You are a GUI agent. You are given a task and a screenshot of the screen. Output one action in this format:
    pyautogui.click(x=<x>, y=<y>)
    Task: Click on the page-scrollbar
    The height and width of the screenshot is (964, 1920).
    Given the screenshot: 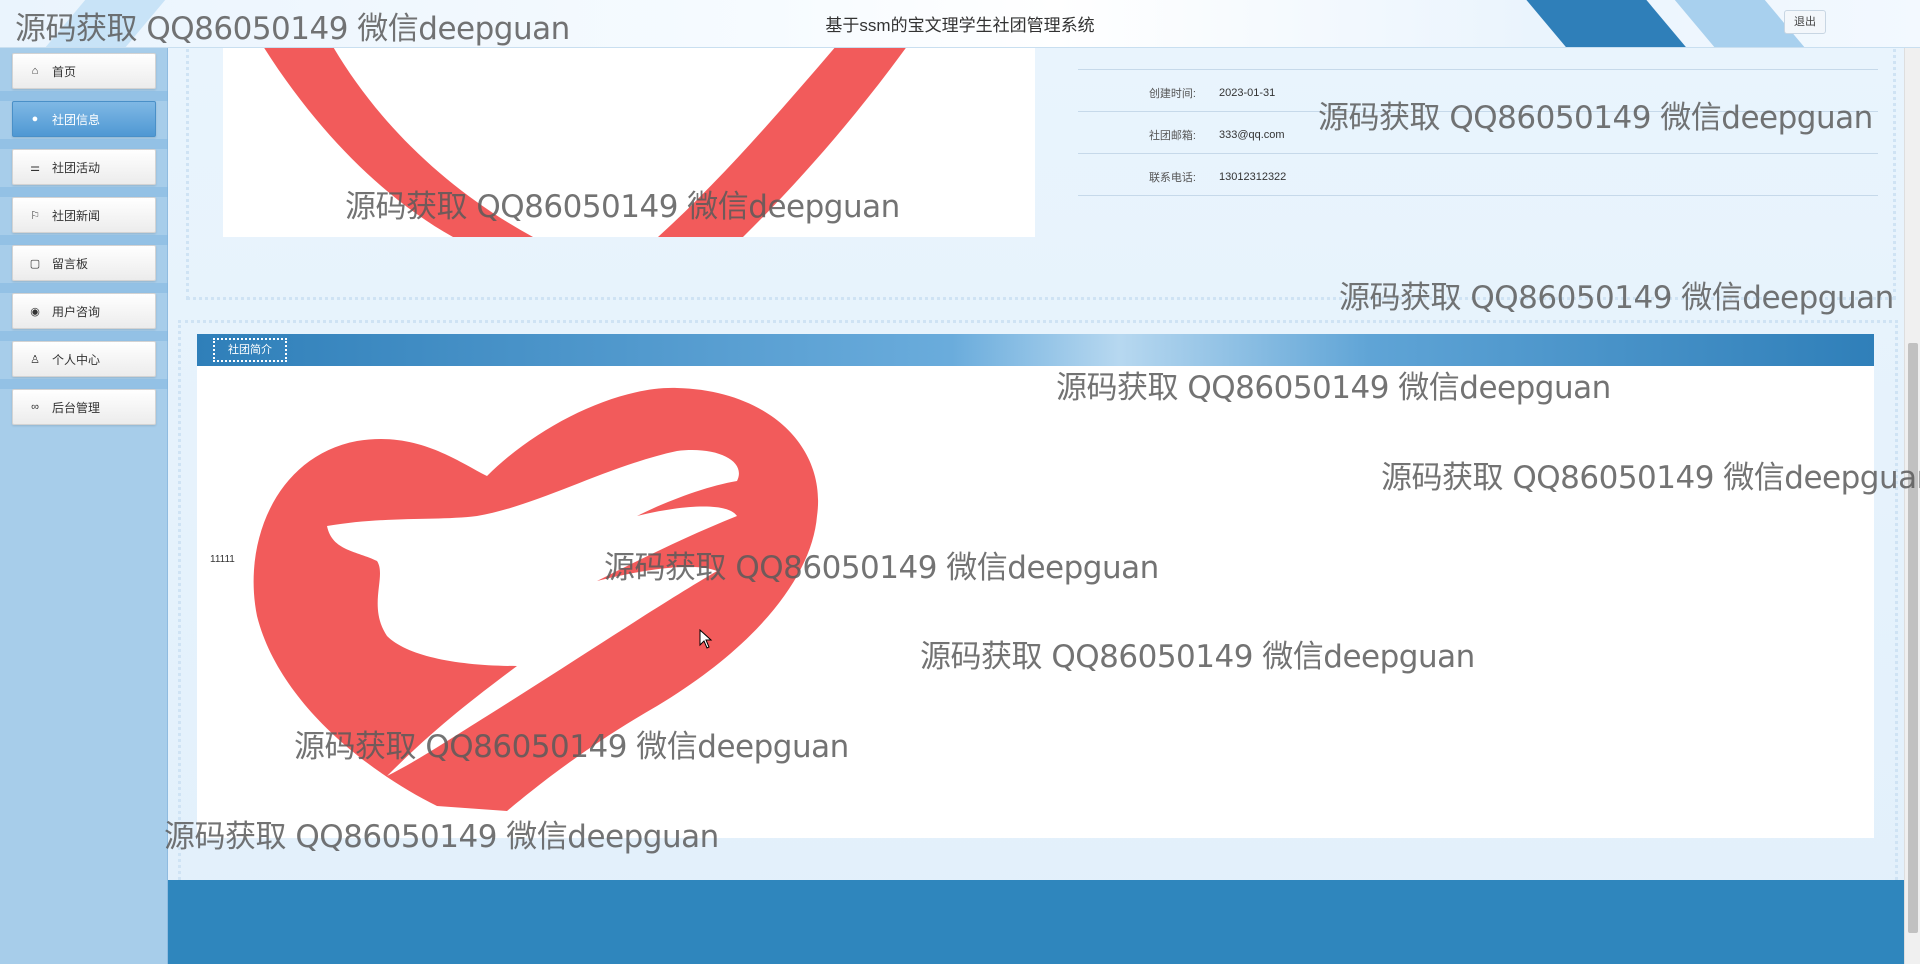 What is the action you would take?
    pyautogui.click(x=1912, y=506)
    